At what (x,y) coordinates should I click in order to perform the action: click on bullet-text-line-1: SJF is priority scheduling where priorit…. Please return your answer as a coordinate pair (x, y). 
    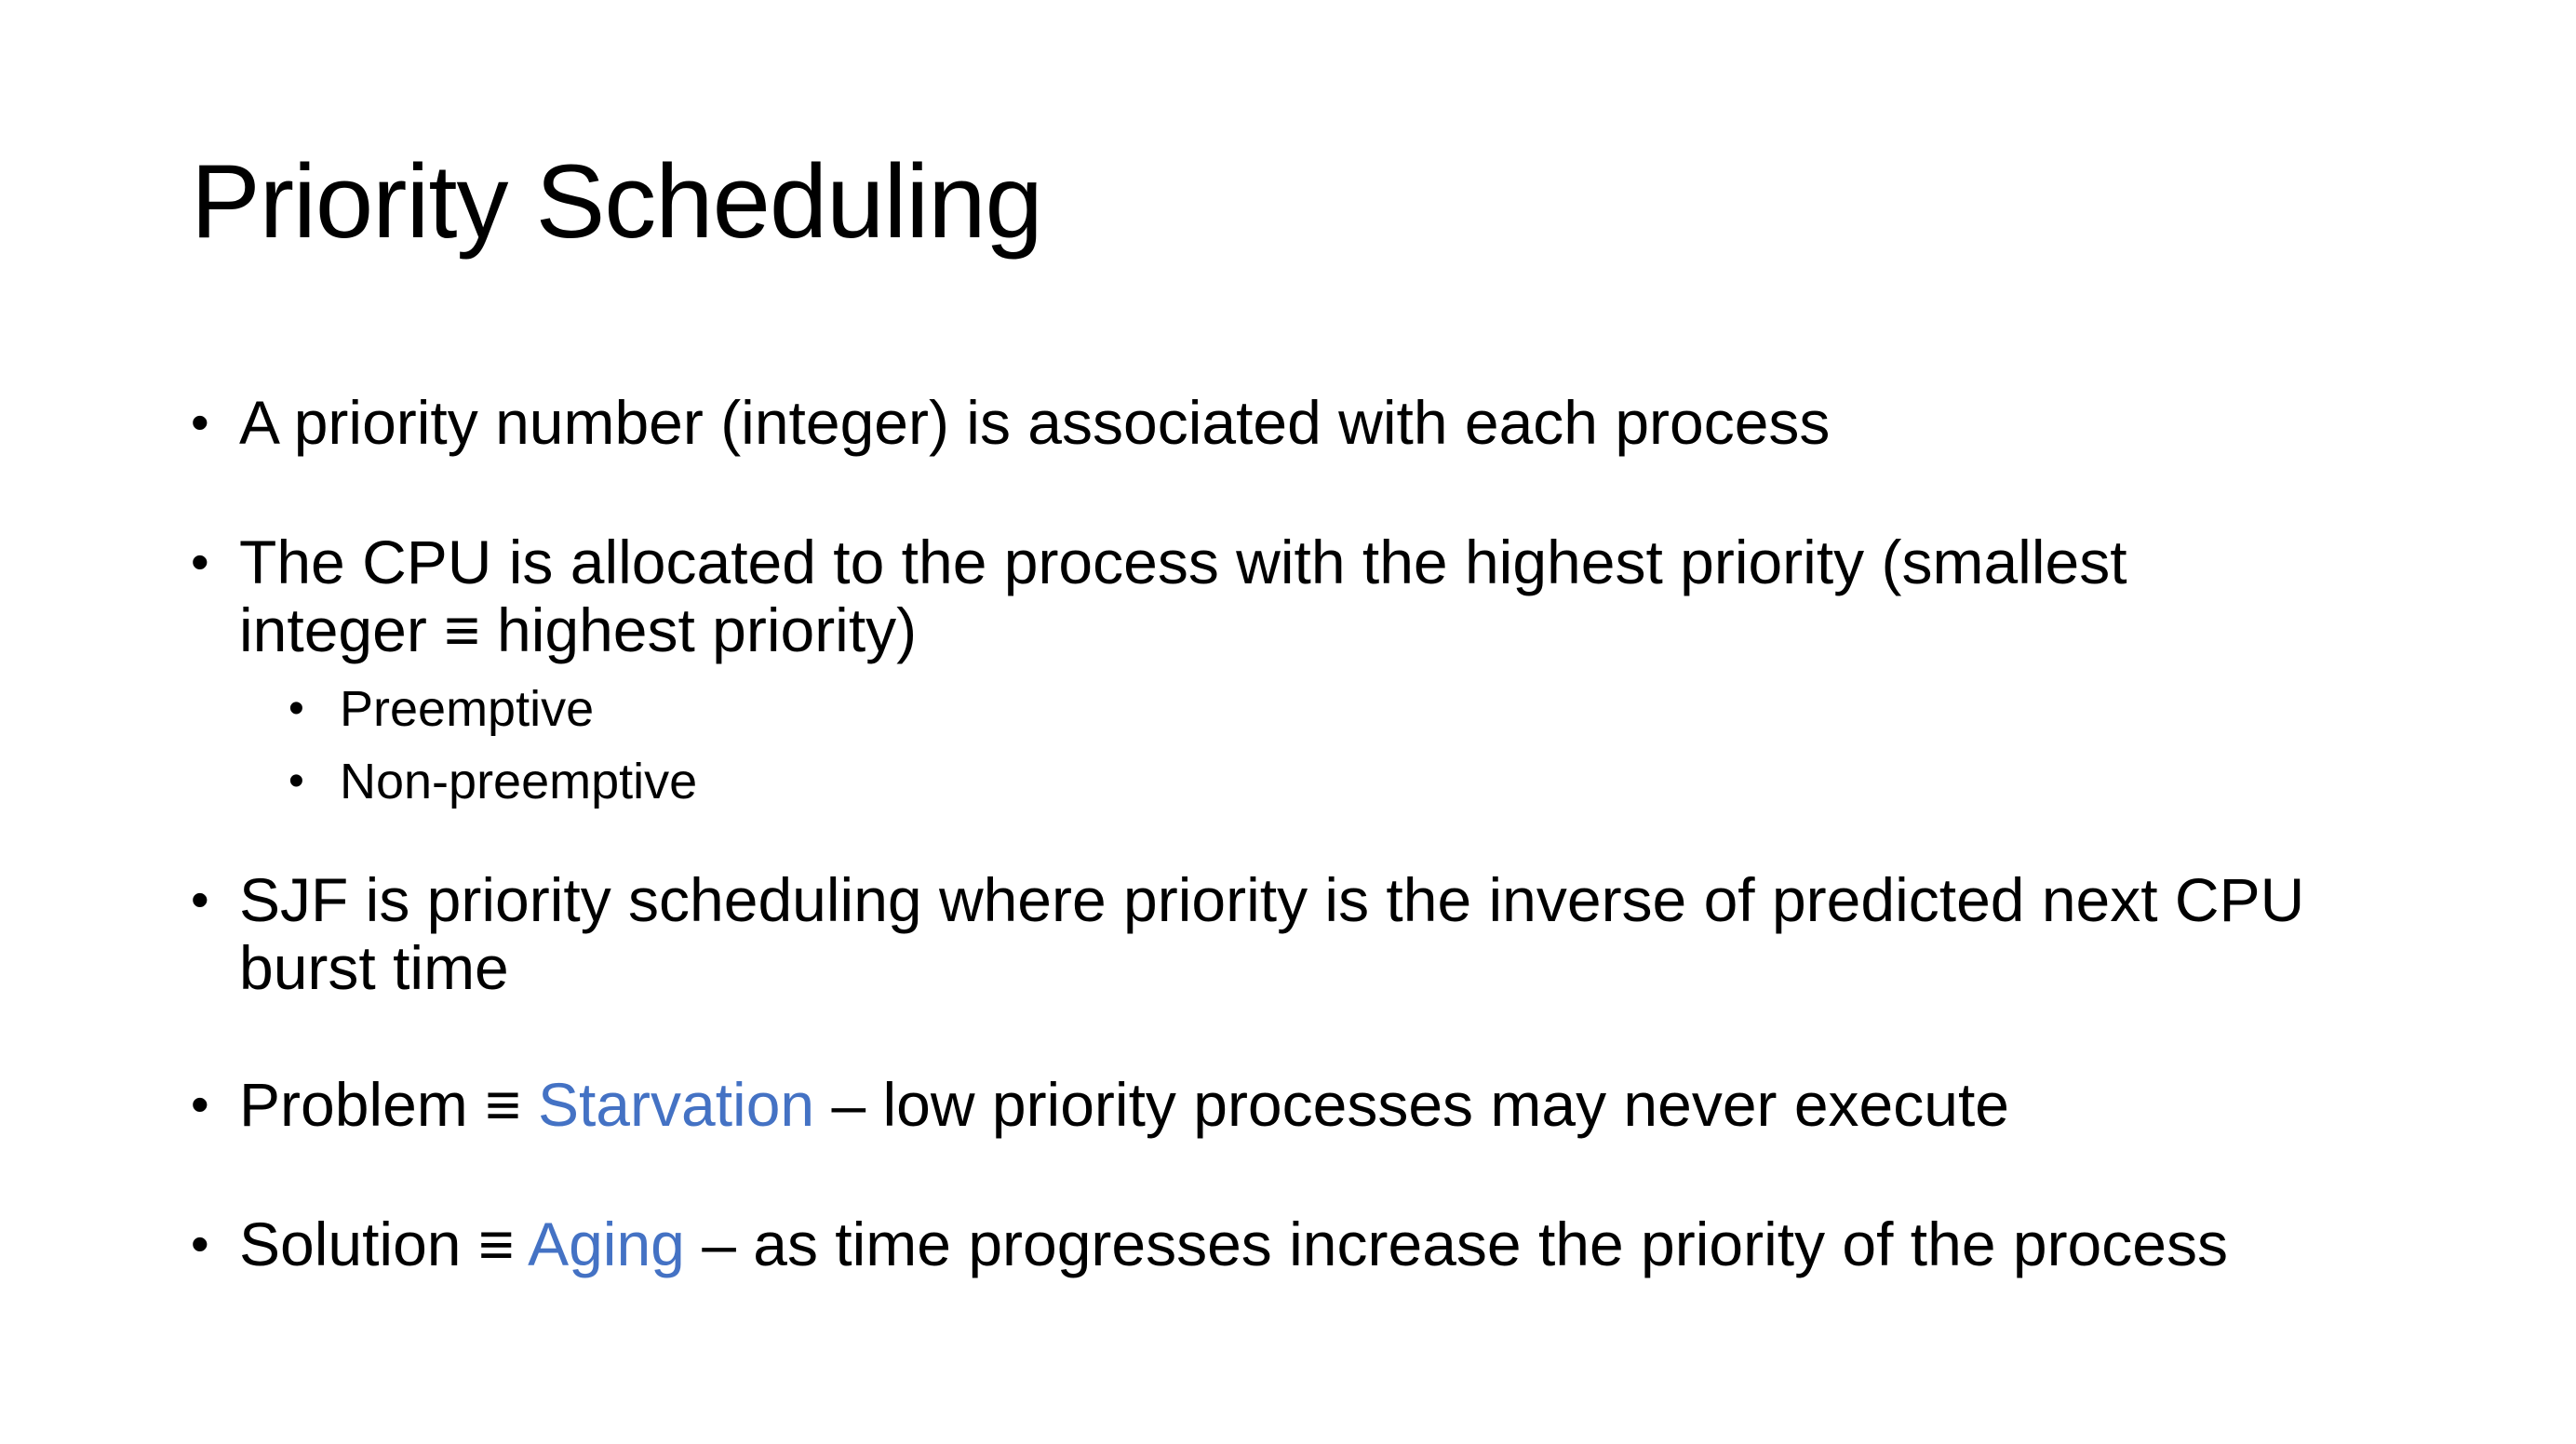
    Looking at the image, I should click on (1272, 899).